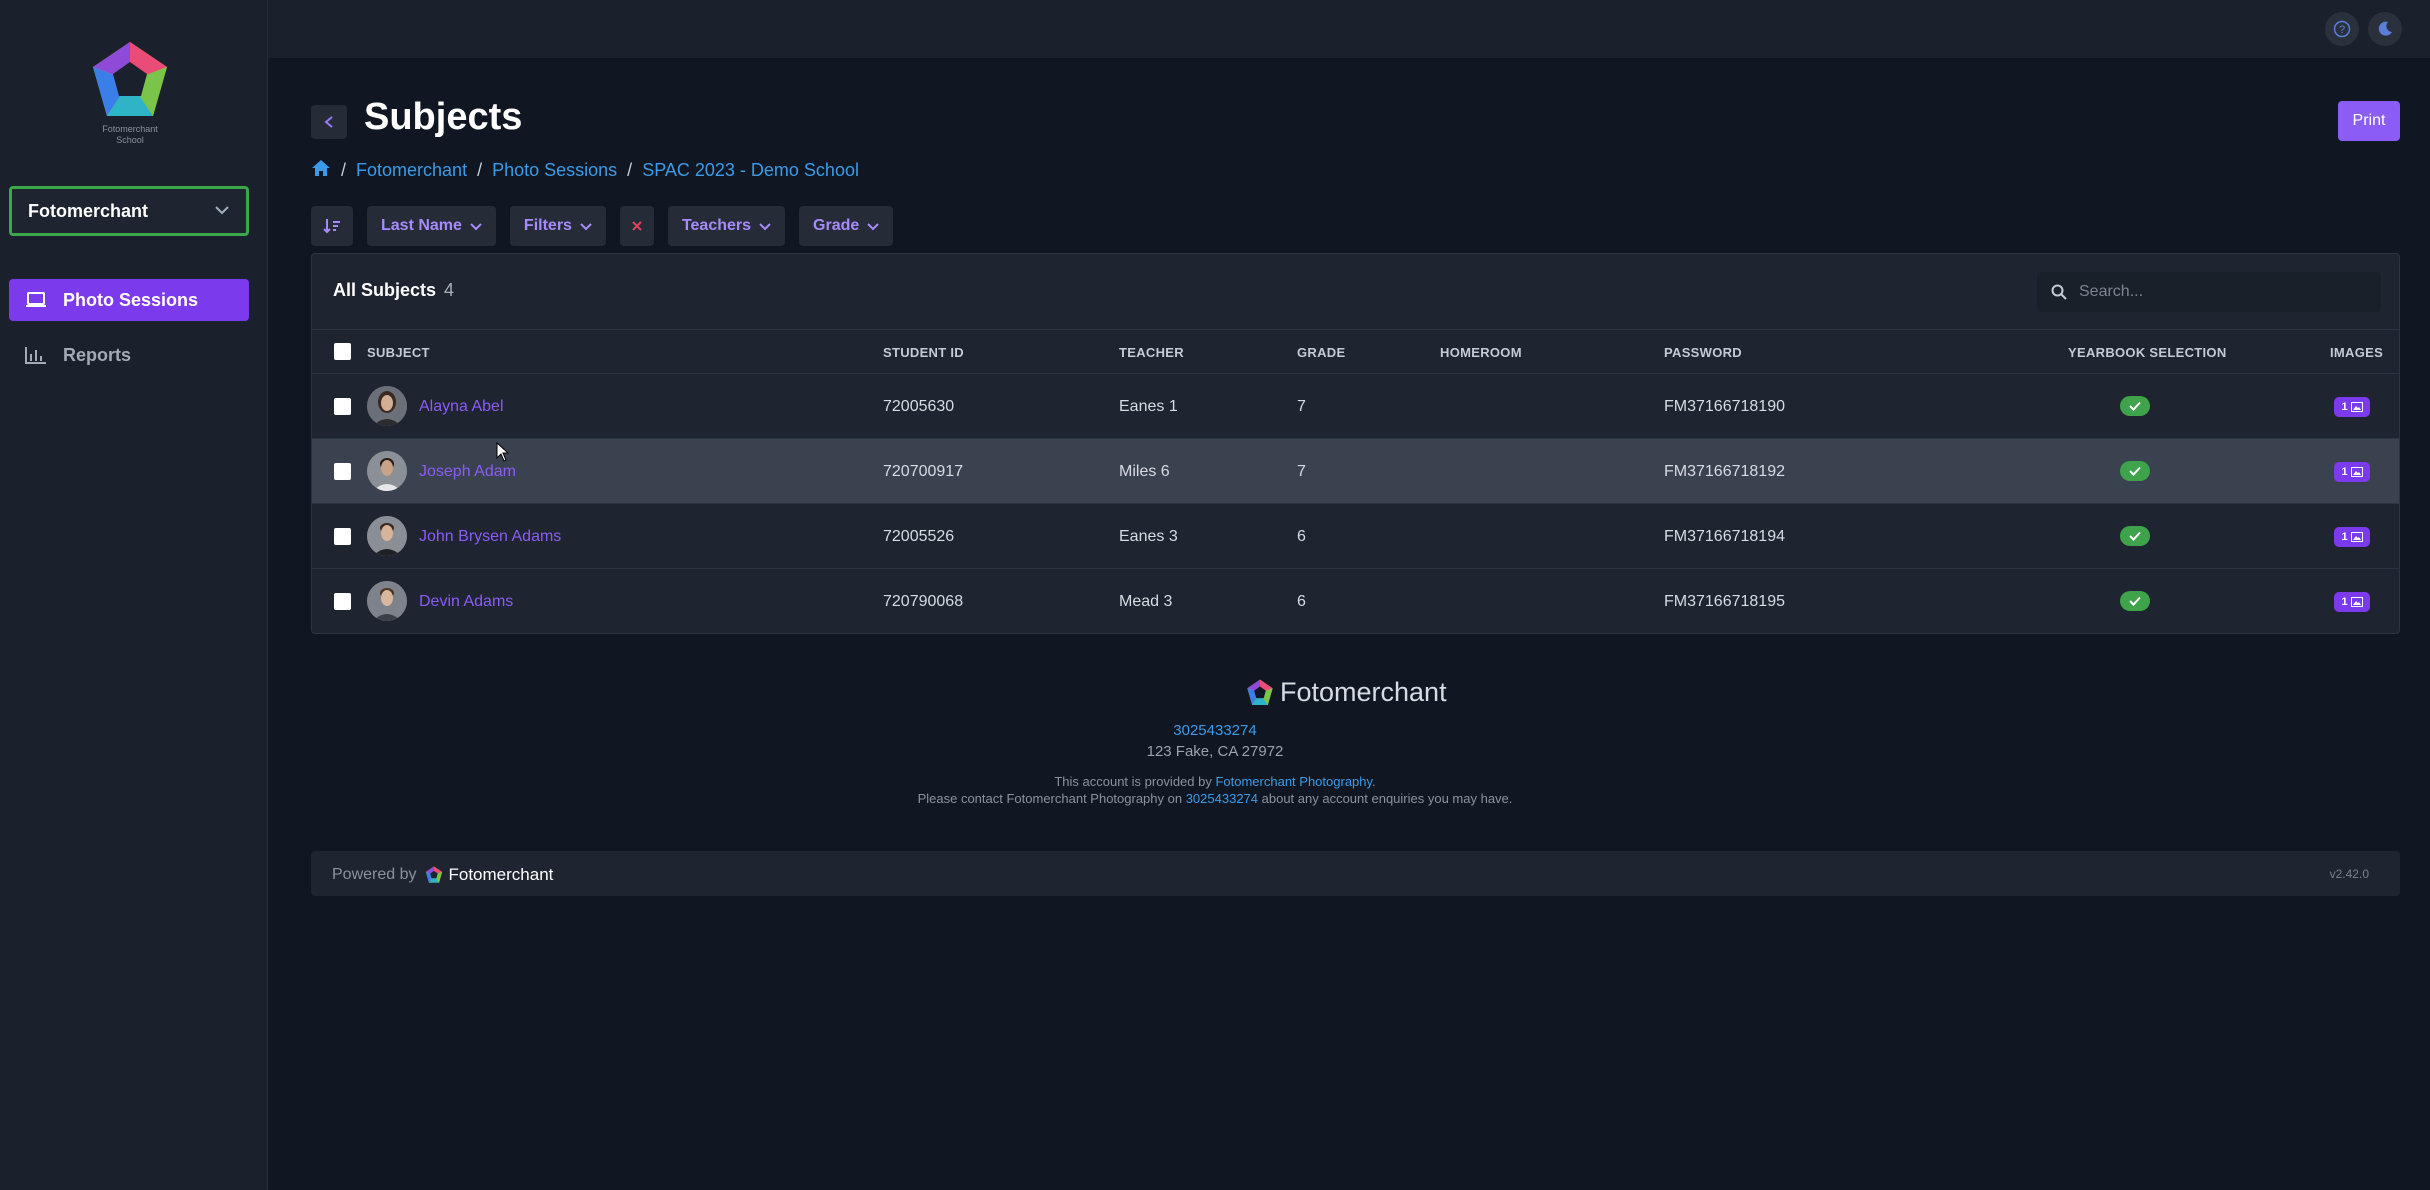 The width and height of the screenshot is (2430, 1190). What do you see at coordinates (503, 452) in the screenshot?
I see `mouse-cursor-icon` at bounding box center [503, 452].